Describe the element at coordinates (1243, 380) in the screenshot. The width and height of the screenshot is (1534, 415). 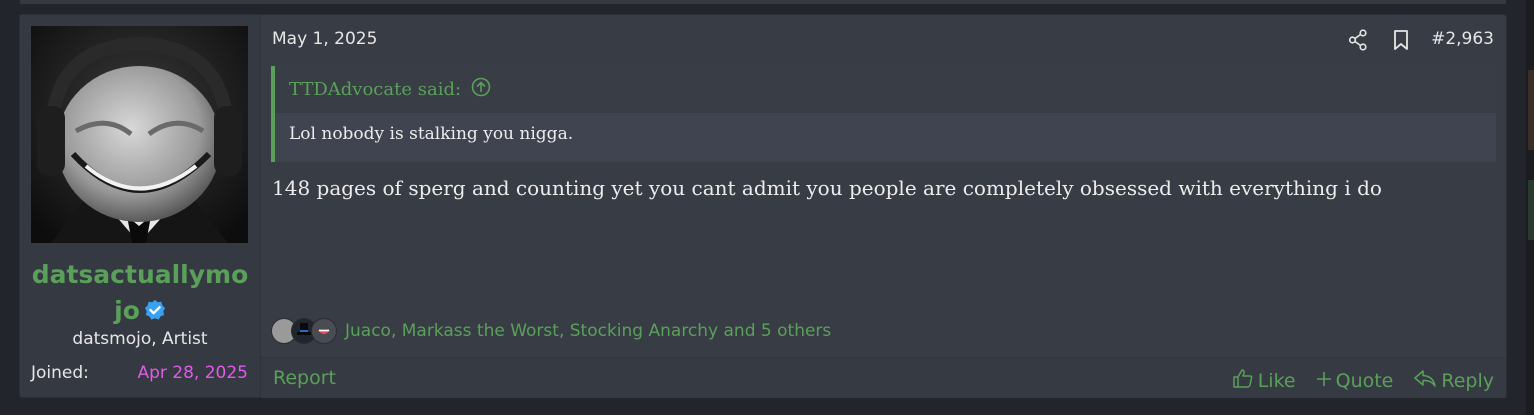
I see `thumbs-up-icon` at that location.